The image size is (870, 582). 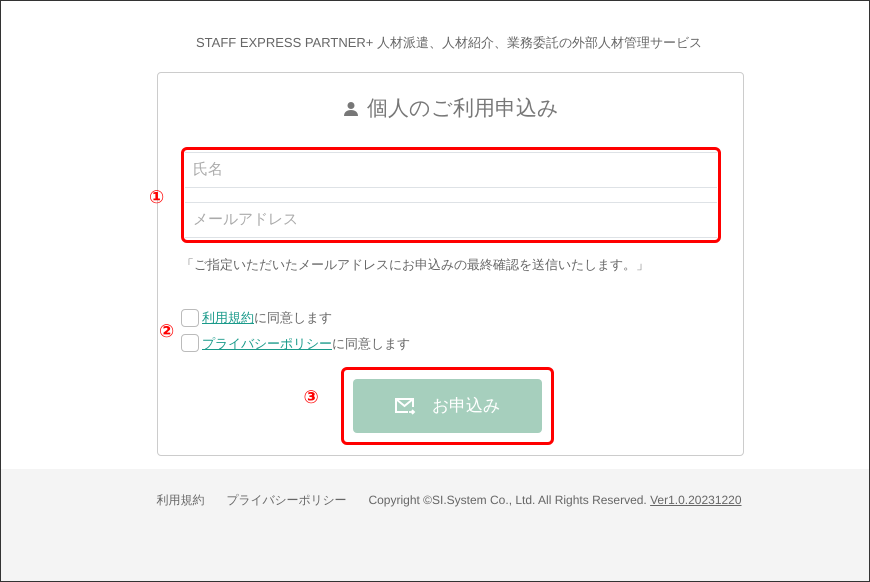 I want to click on note-text: 「ご指定いただいたメールアドレスにお申込みの最終確認を送信いたします。」, so click(x=415, y=265).